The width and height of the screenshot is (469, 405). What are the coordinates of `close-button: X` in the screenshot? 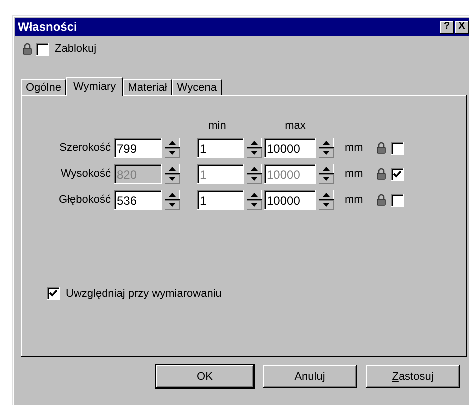 It's located at (462, 27).